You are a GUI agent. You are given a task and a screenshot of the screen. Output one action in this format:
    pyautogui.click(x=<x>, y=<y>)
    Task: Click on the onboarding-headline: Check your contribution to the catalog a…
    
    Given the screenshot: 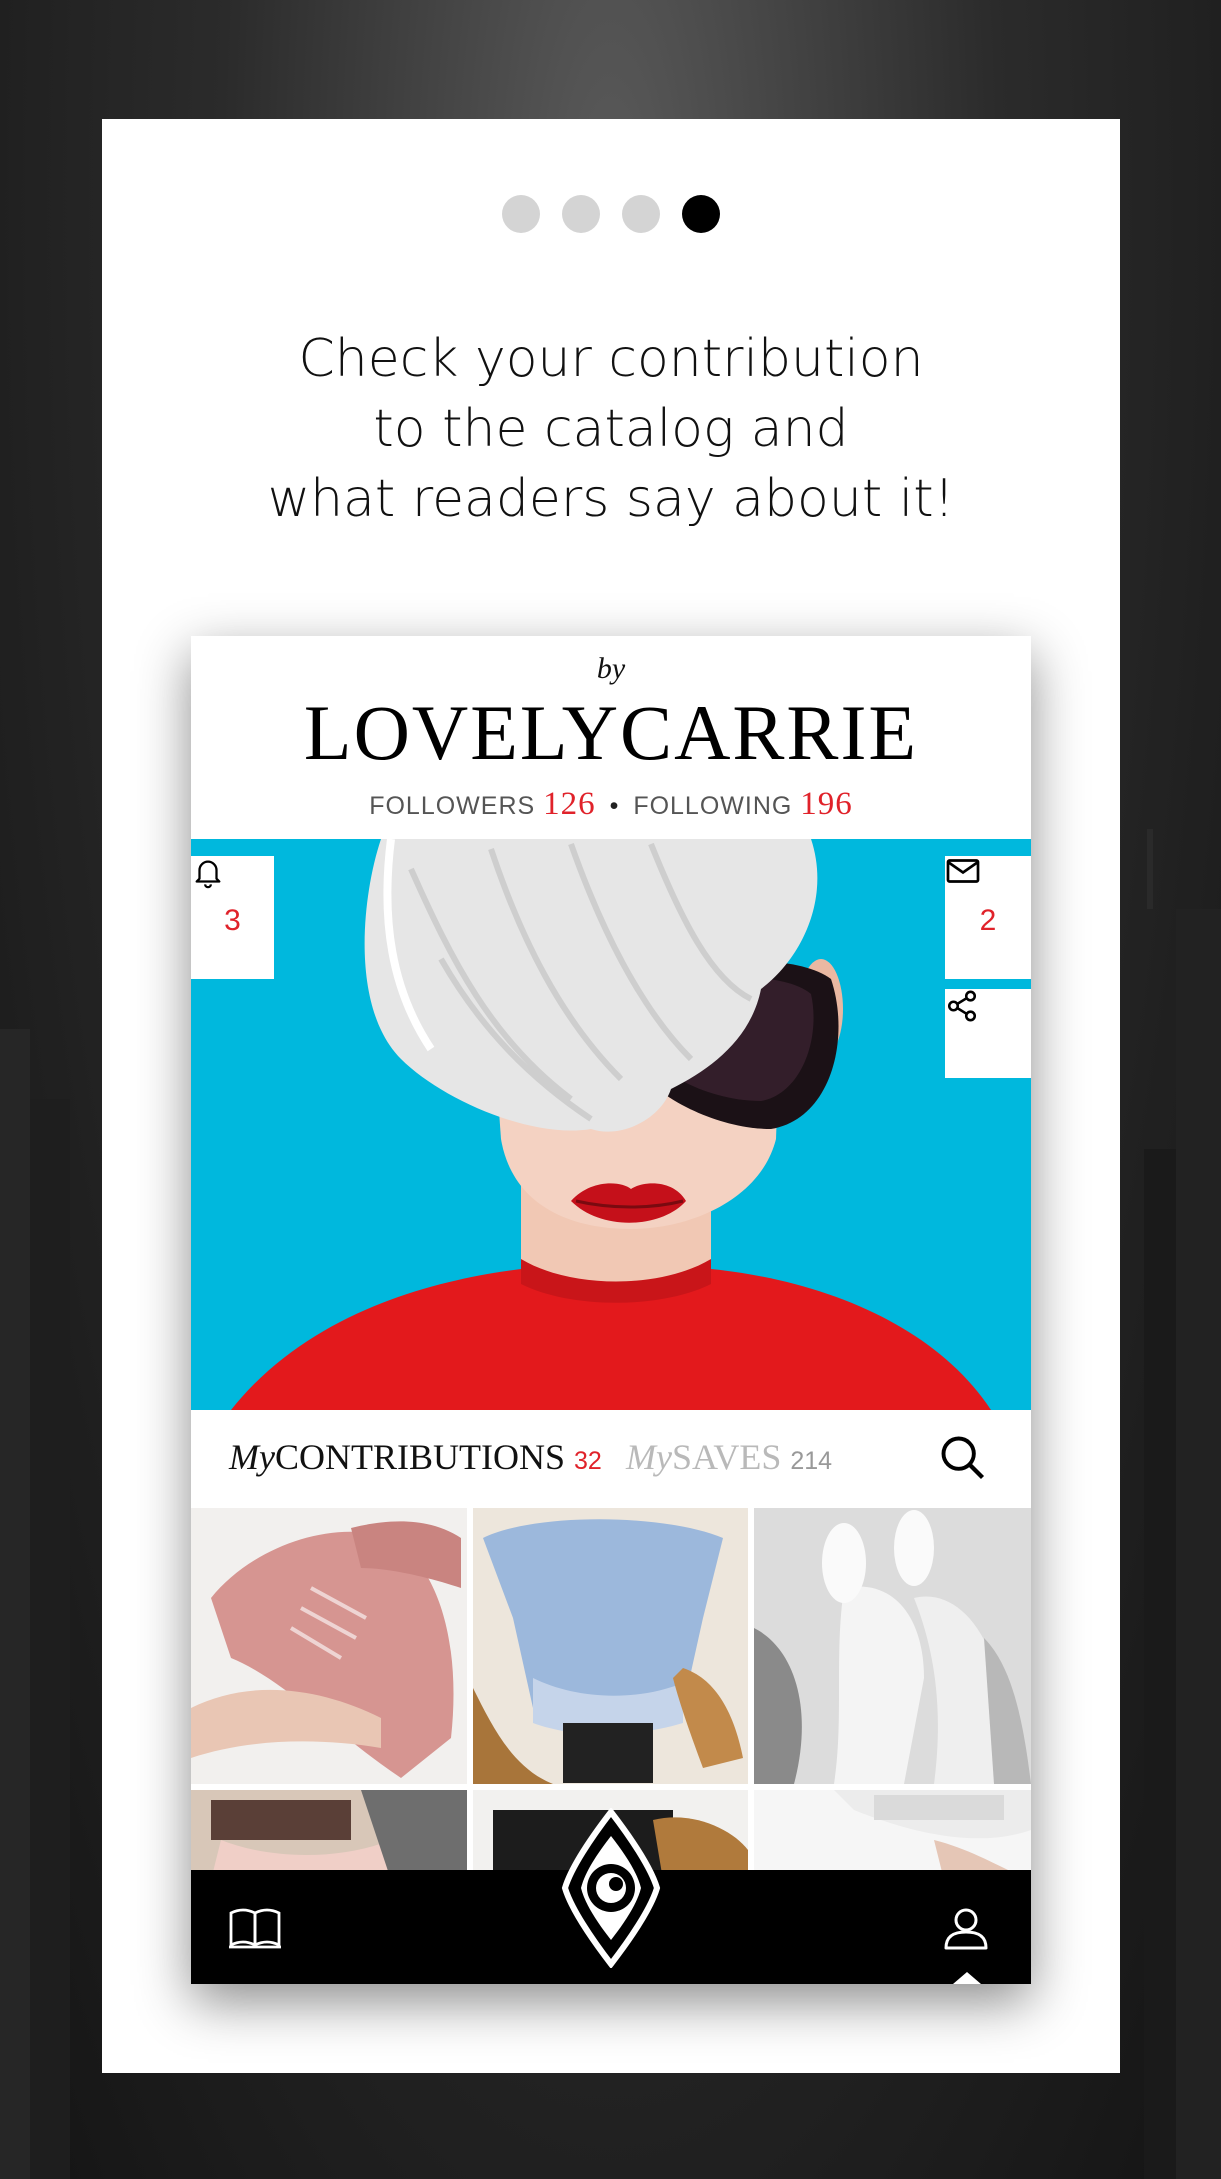 What is the action you would take?
    pyautogui.click(x=611, y=429)
    